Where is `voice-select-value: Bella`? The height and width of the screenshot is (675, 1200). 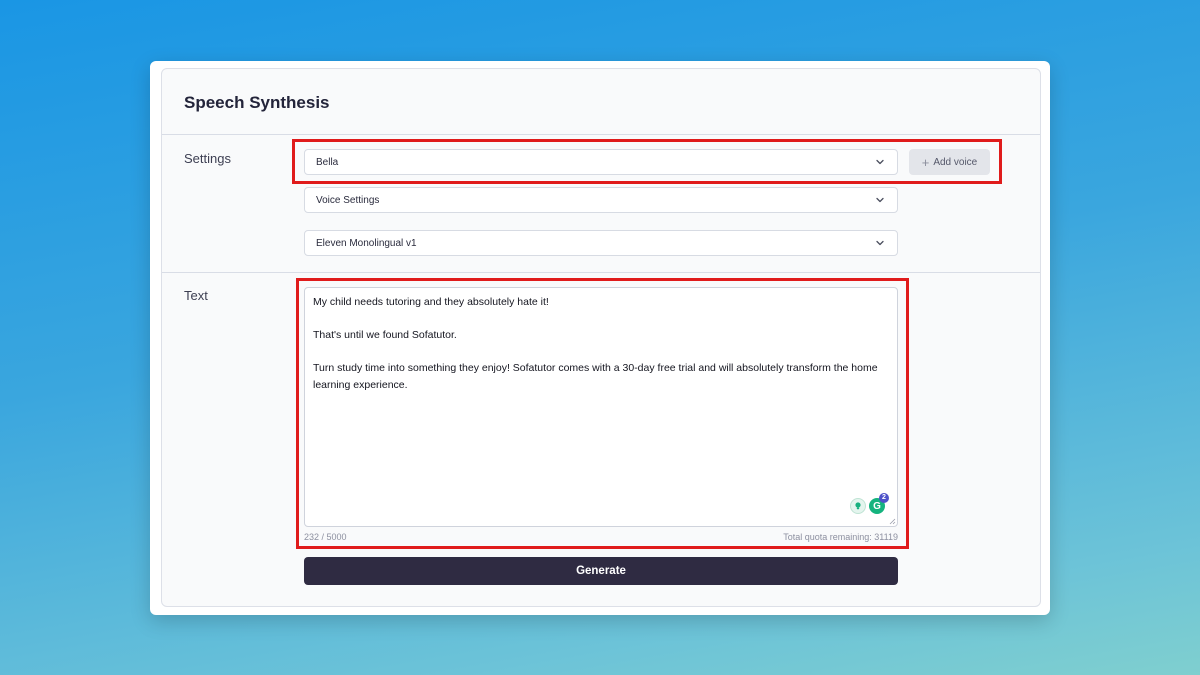
voice-select-value: Bella is located at coordinates (327, 162).